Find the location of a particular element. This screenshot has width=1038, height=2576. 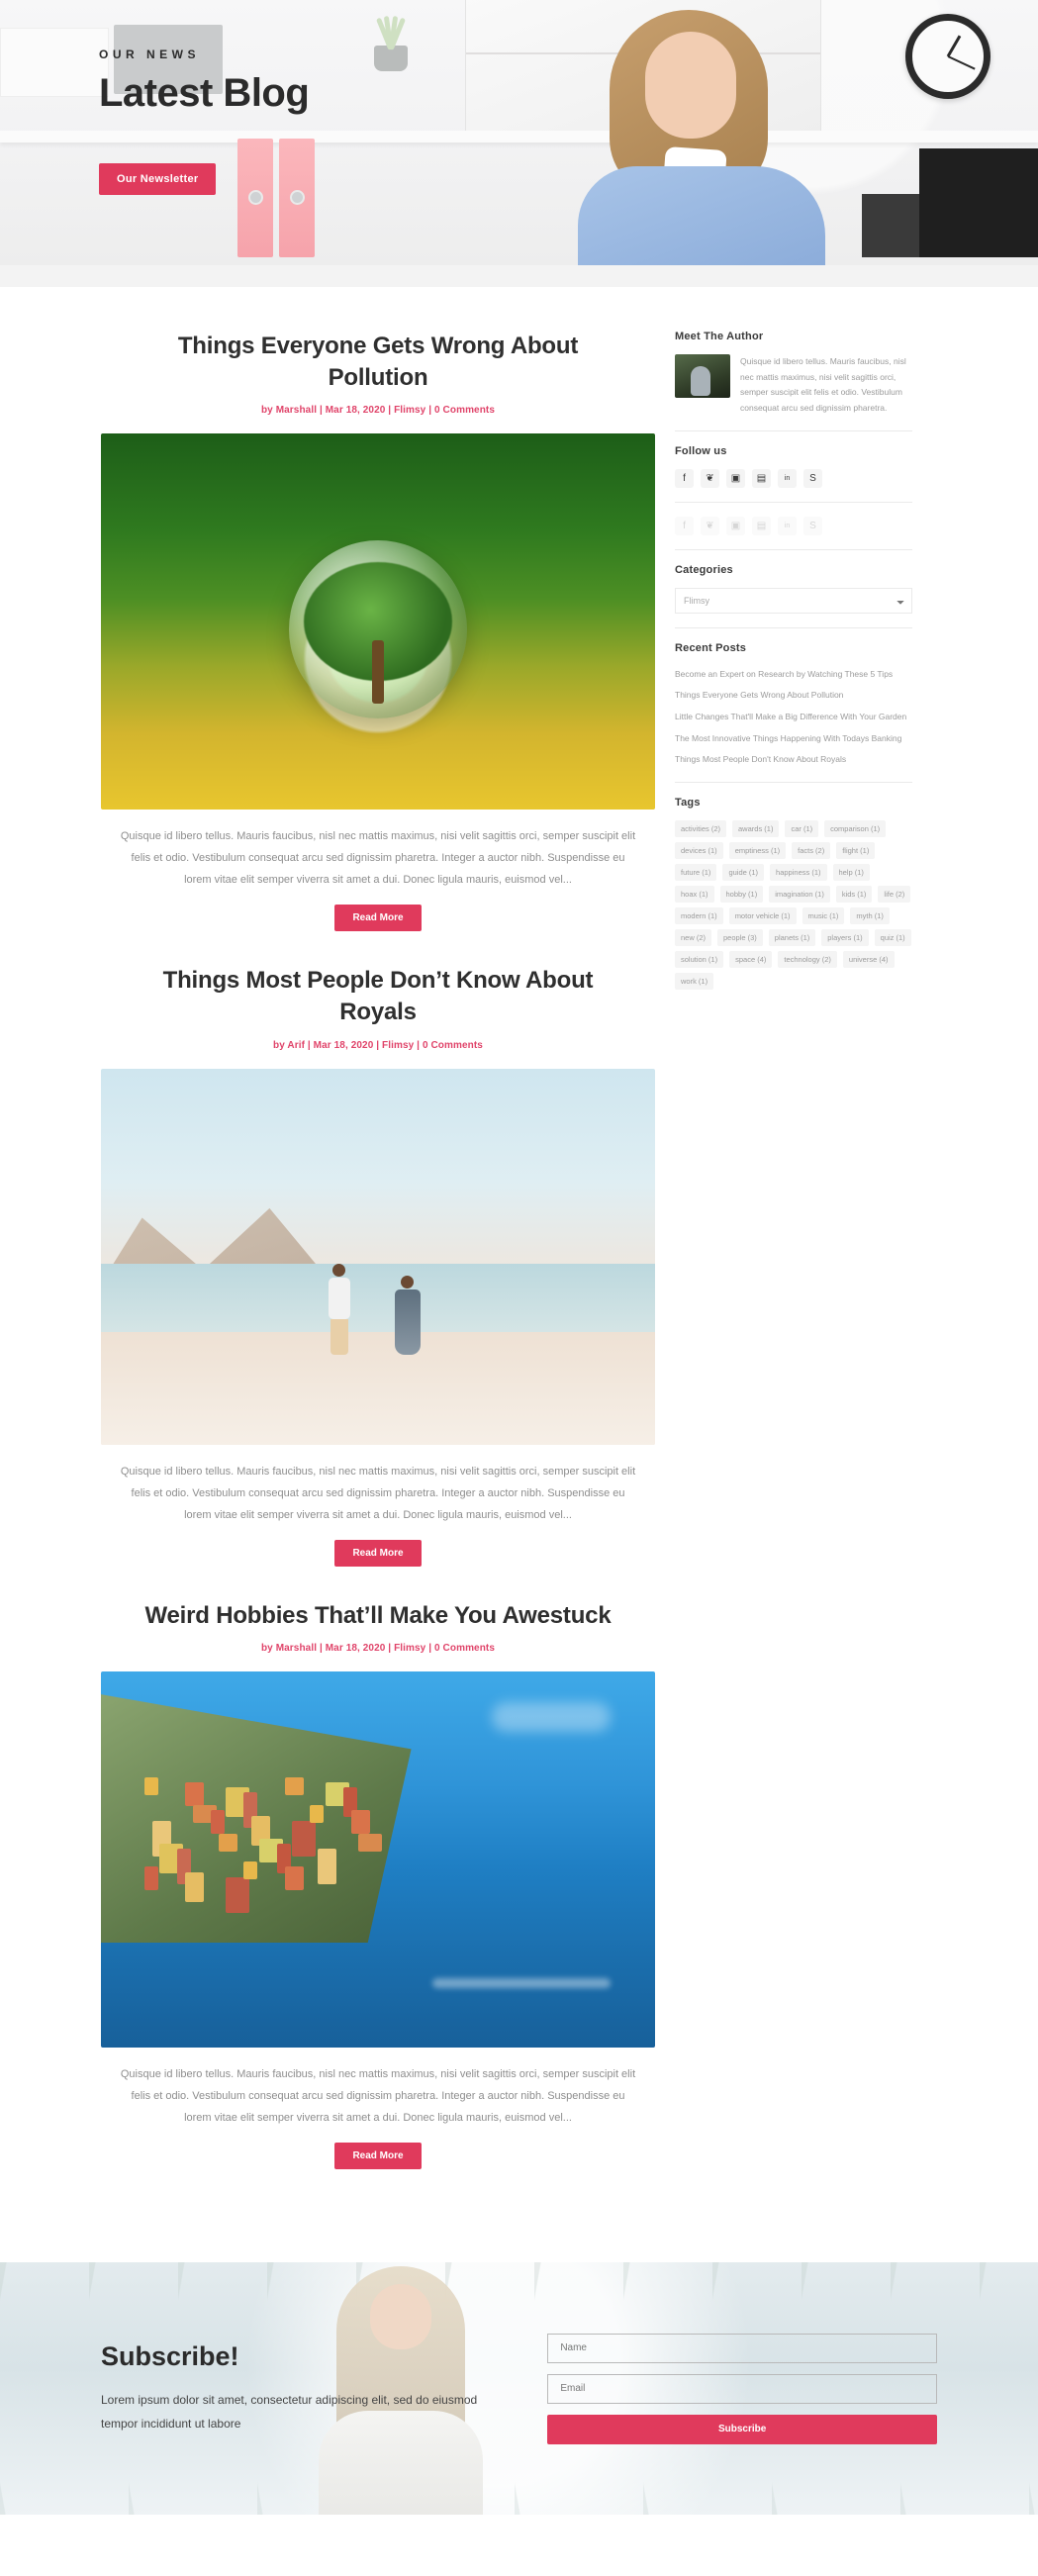

tag-item: quiz (1) is located at coordinates (893, 937).